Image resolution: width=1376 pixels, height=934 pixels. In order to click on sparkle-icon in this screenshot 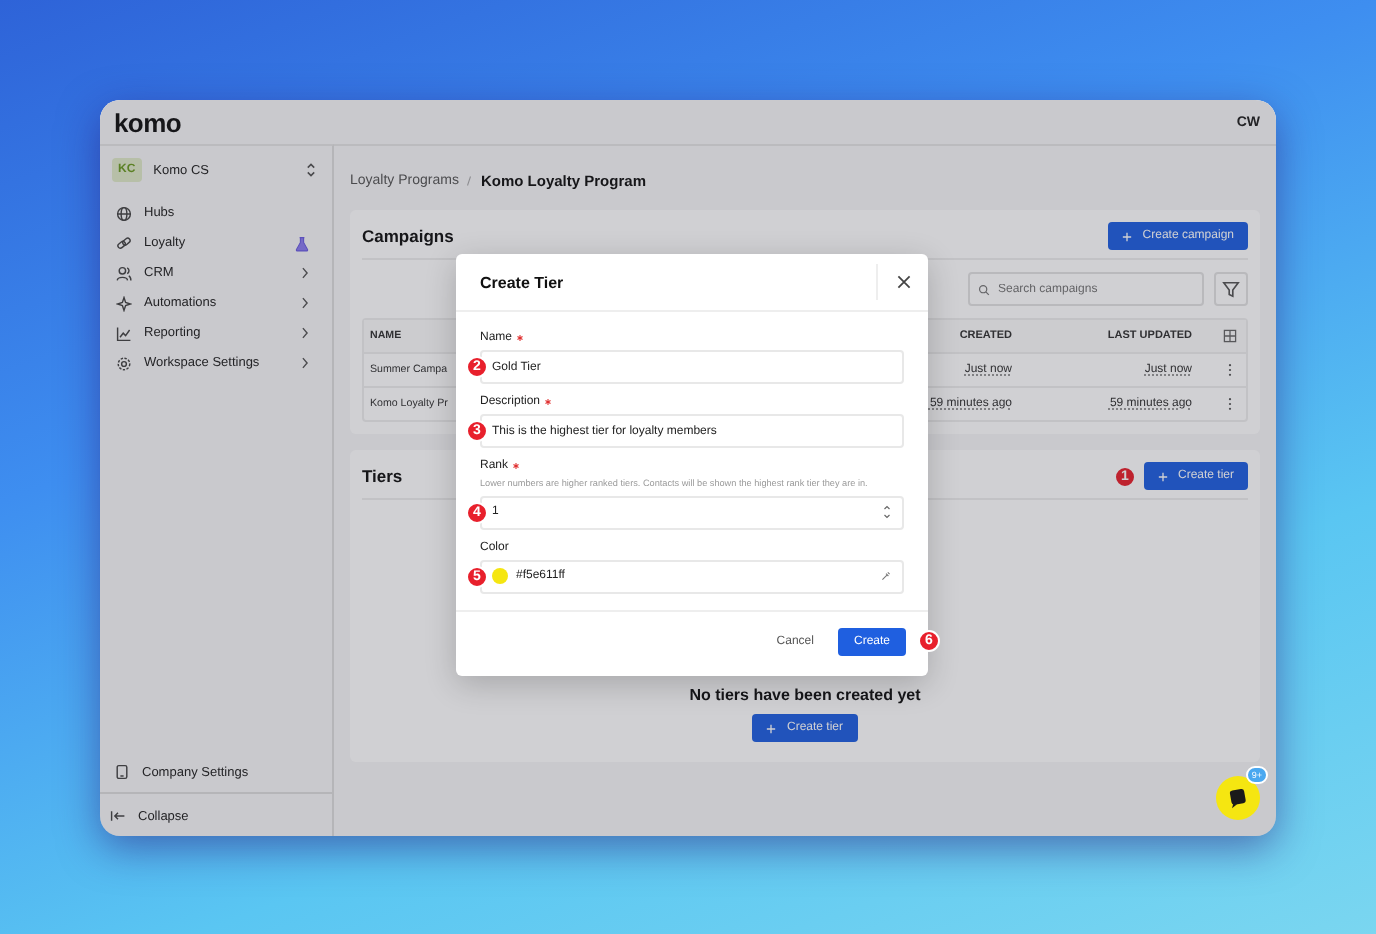, I will do `click(124, 303)`.